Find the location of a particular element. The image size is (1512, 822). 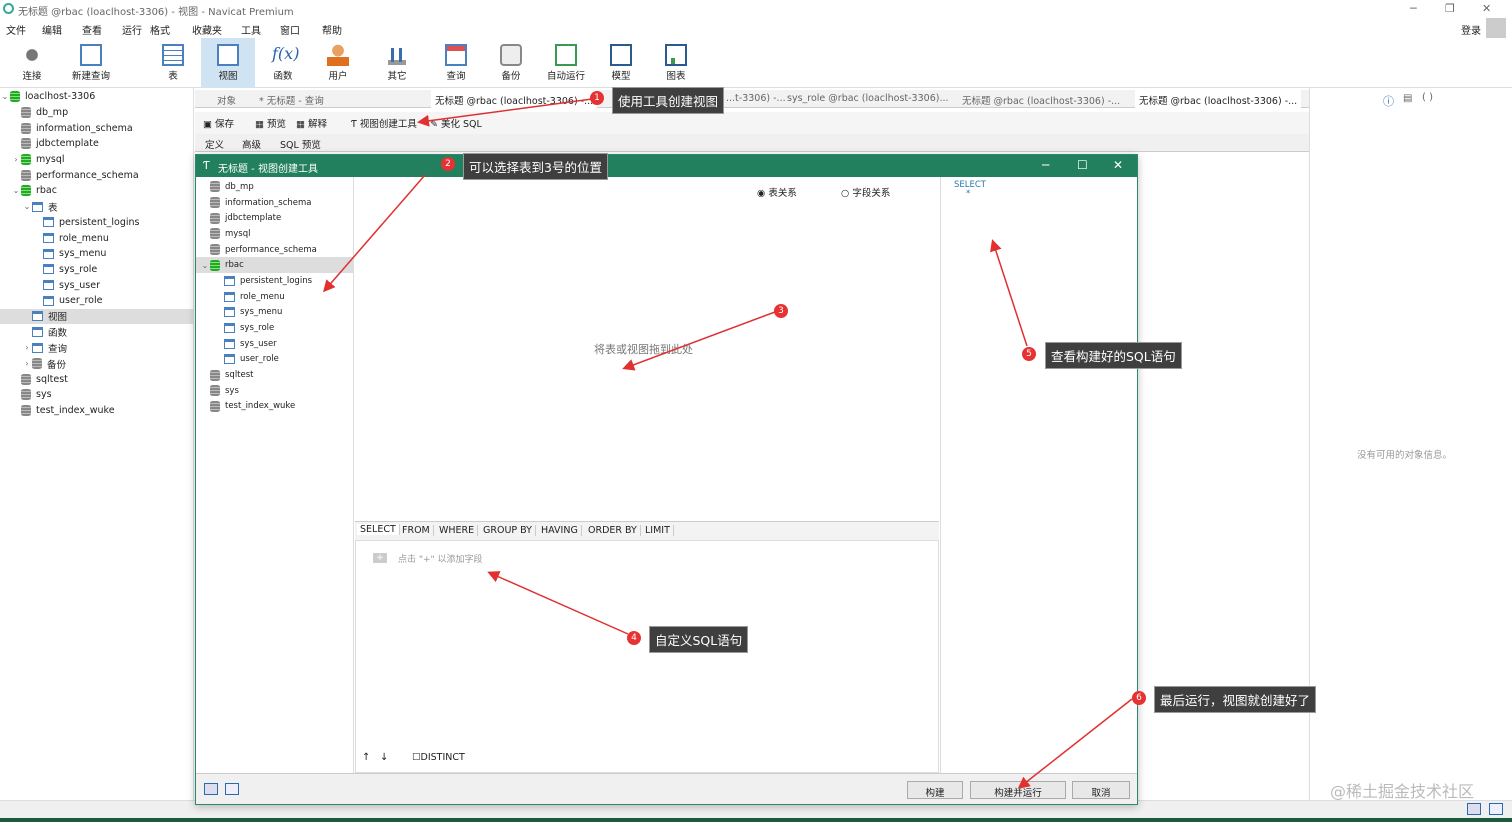

login-link: 登录 is located at coordinates (1471, 29).